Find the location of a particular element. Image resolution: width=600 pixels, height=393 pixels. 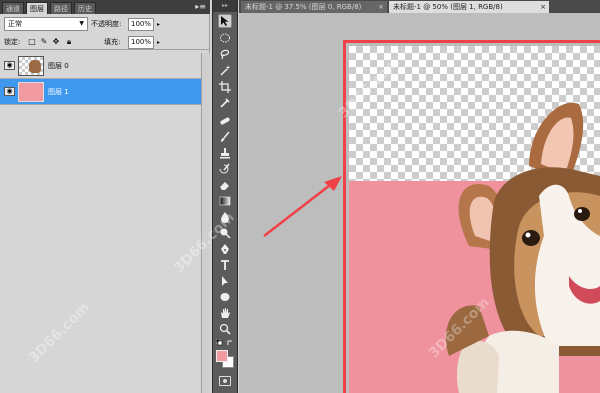

blend-opacity-row: 正常 ▼ 不透明度: 100% ▸ is located at coordinates (105, 24).